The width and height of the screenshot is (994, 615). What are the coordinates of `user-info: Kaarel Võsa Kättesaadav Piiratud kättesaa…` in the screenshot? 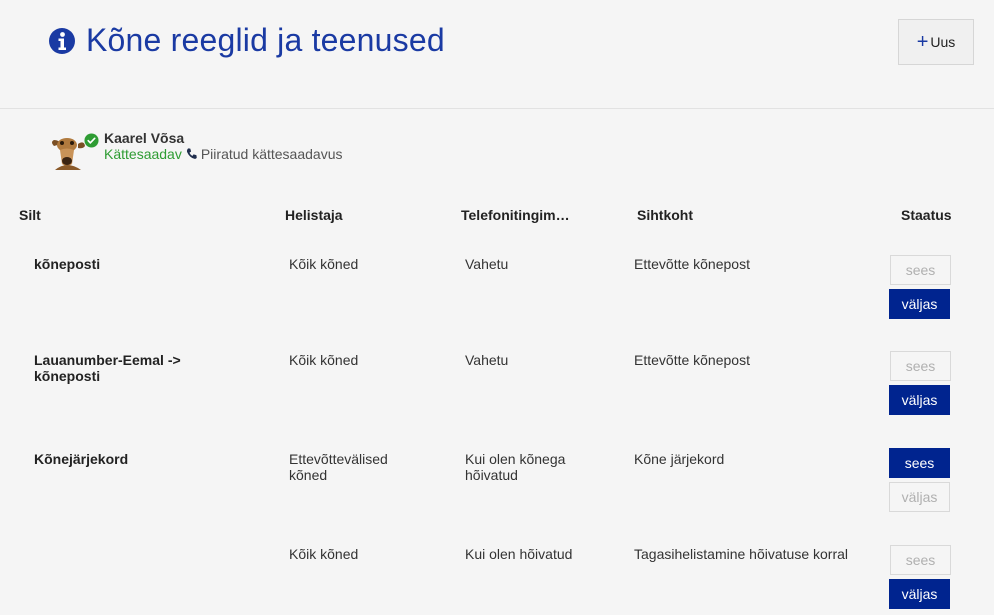 It's located at (196, 150).